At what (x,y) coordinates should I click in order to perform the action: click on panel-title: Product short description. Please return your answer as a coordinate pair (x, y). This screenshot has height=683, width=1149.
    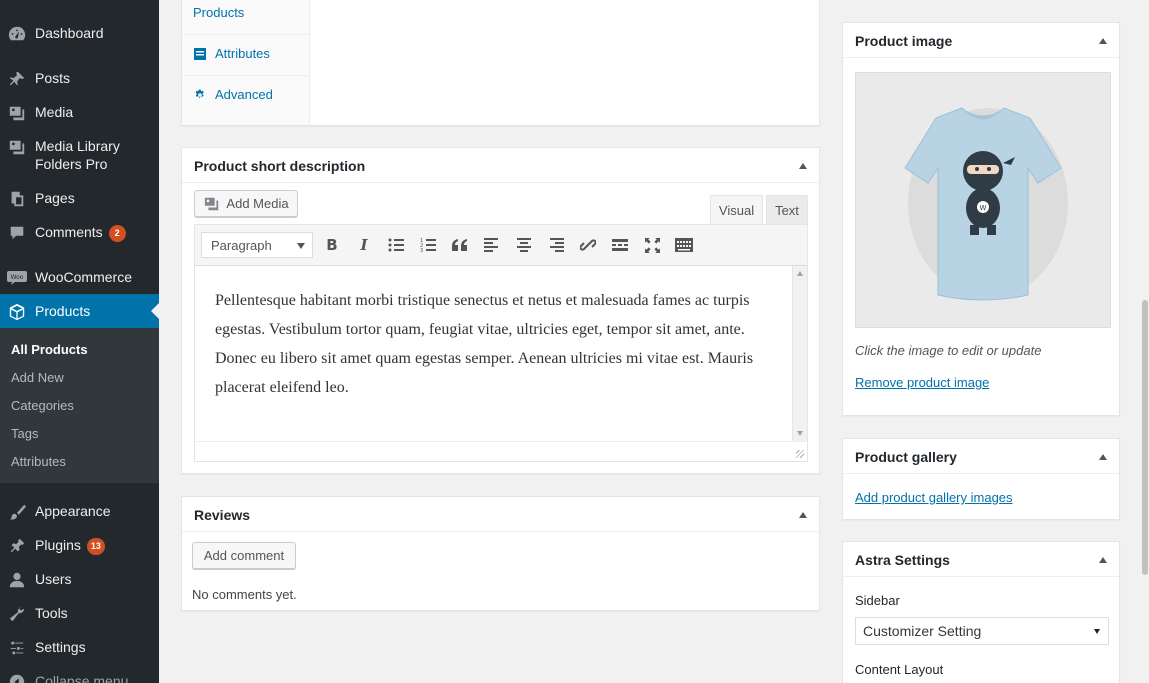
    Looking at the image, I should click on (280, 166).